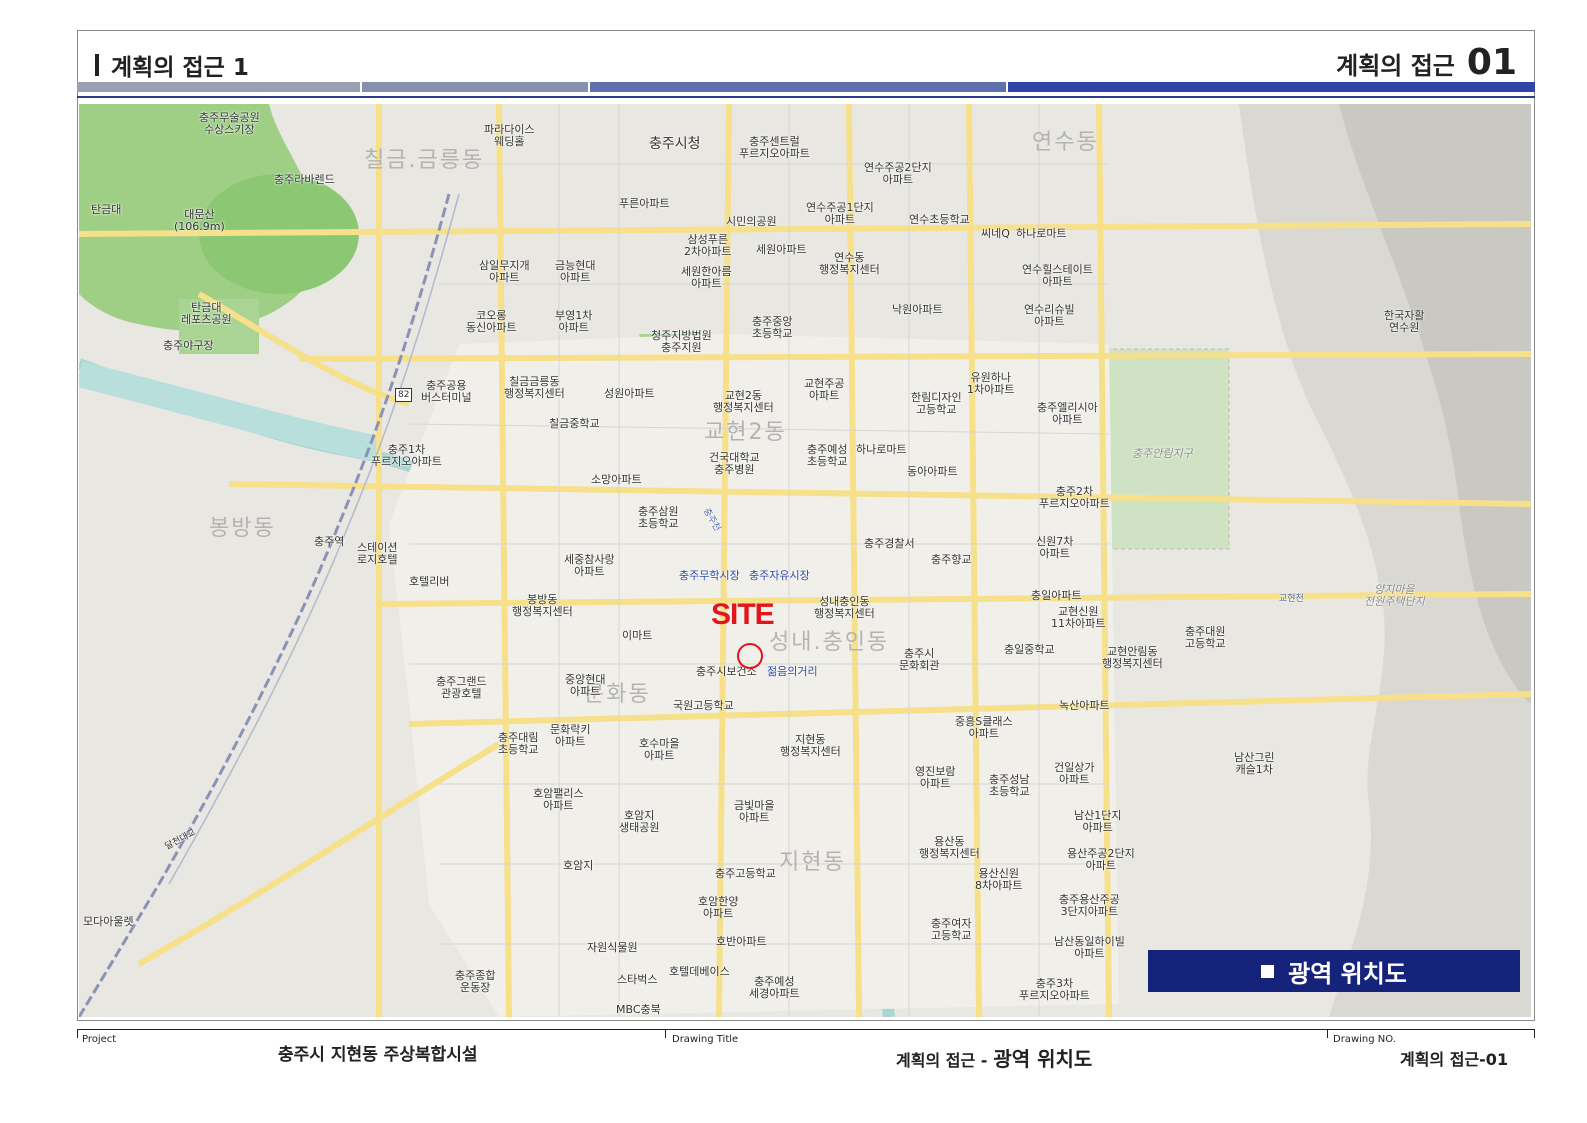 Image resolution: width=1587 pixels, height=1123 pixels. What do you see at coordinates (629, 393) in the screenshot?
I see `map-place-label: 성원아파트` at bounding box center [629, 393].